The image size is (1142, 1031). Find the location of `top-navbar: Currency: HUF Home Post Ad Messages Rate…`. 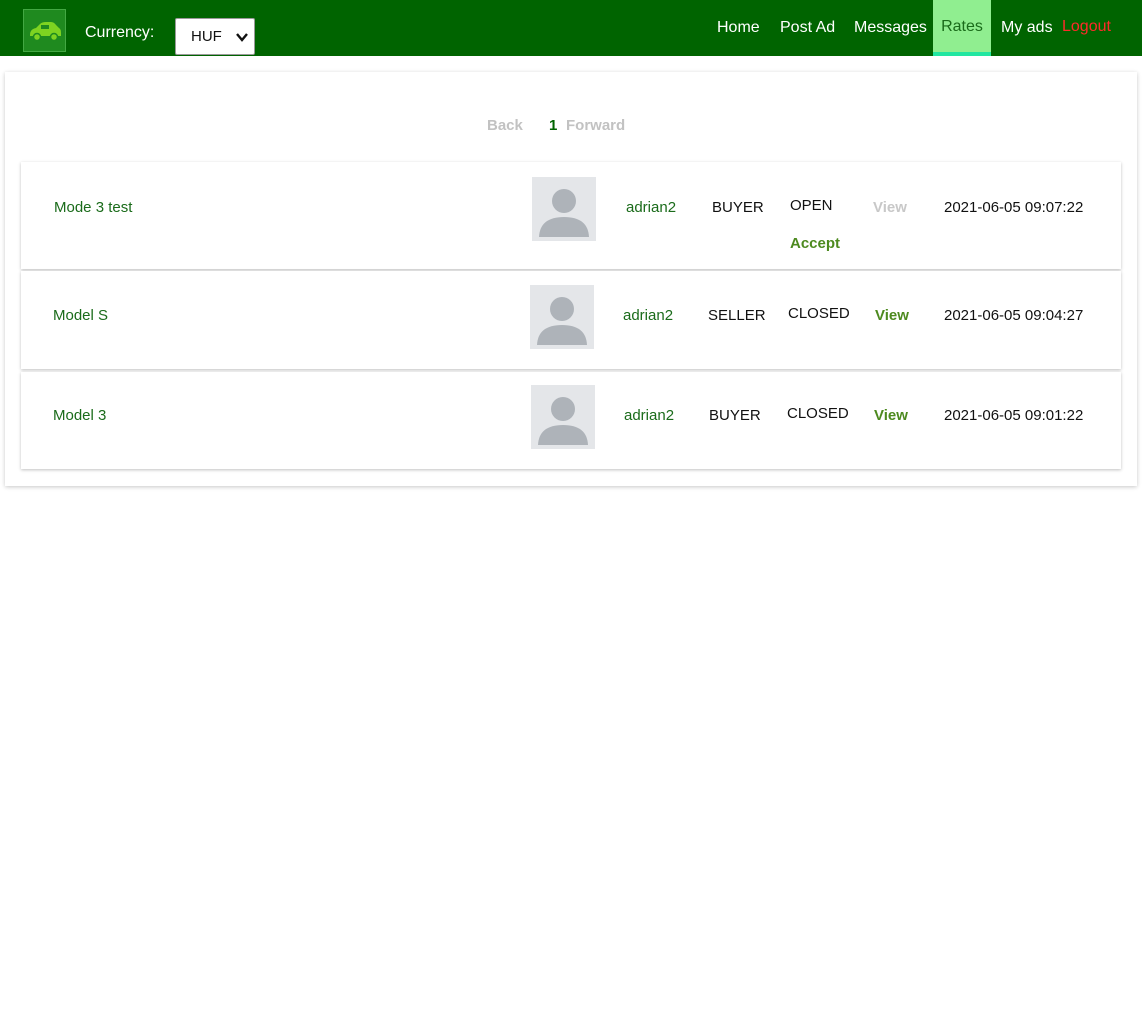

top-navbar: Currency: HUF Home Post Ad Messages Rate… is located at coordinates (571, 28).